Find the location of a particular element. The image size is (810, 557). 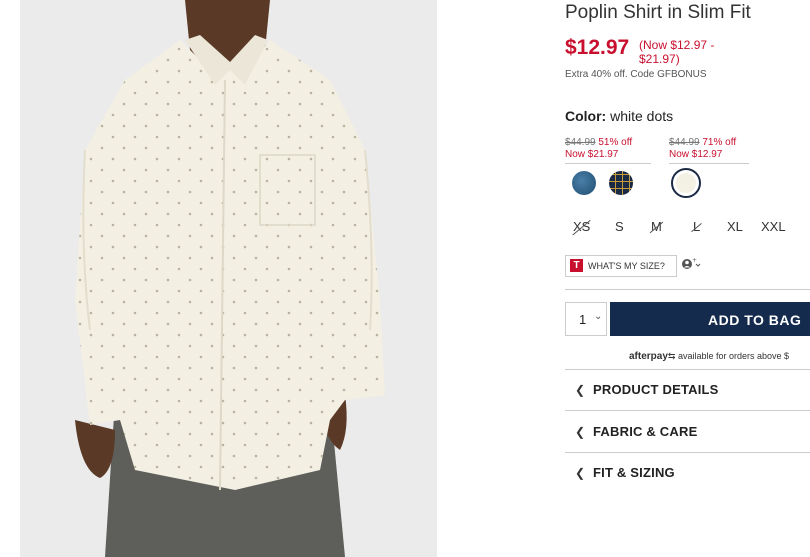

swatch-group-price: $44.99 51% off Now $21.97 is located at coordinates (608, 150).